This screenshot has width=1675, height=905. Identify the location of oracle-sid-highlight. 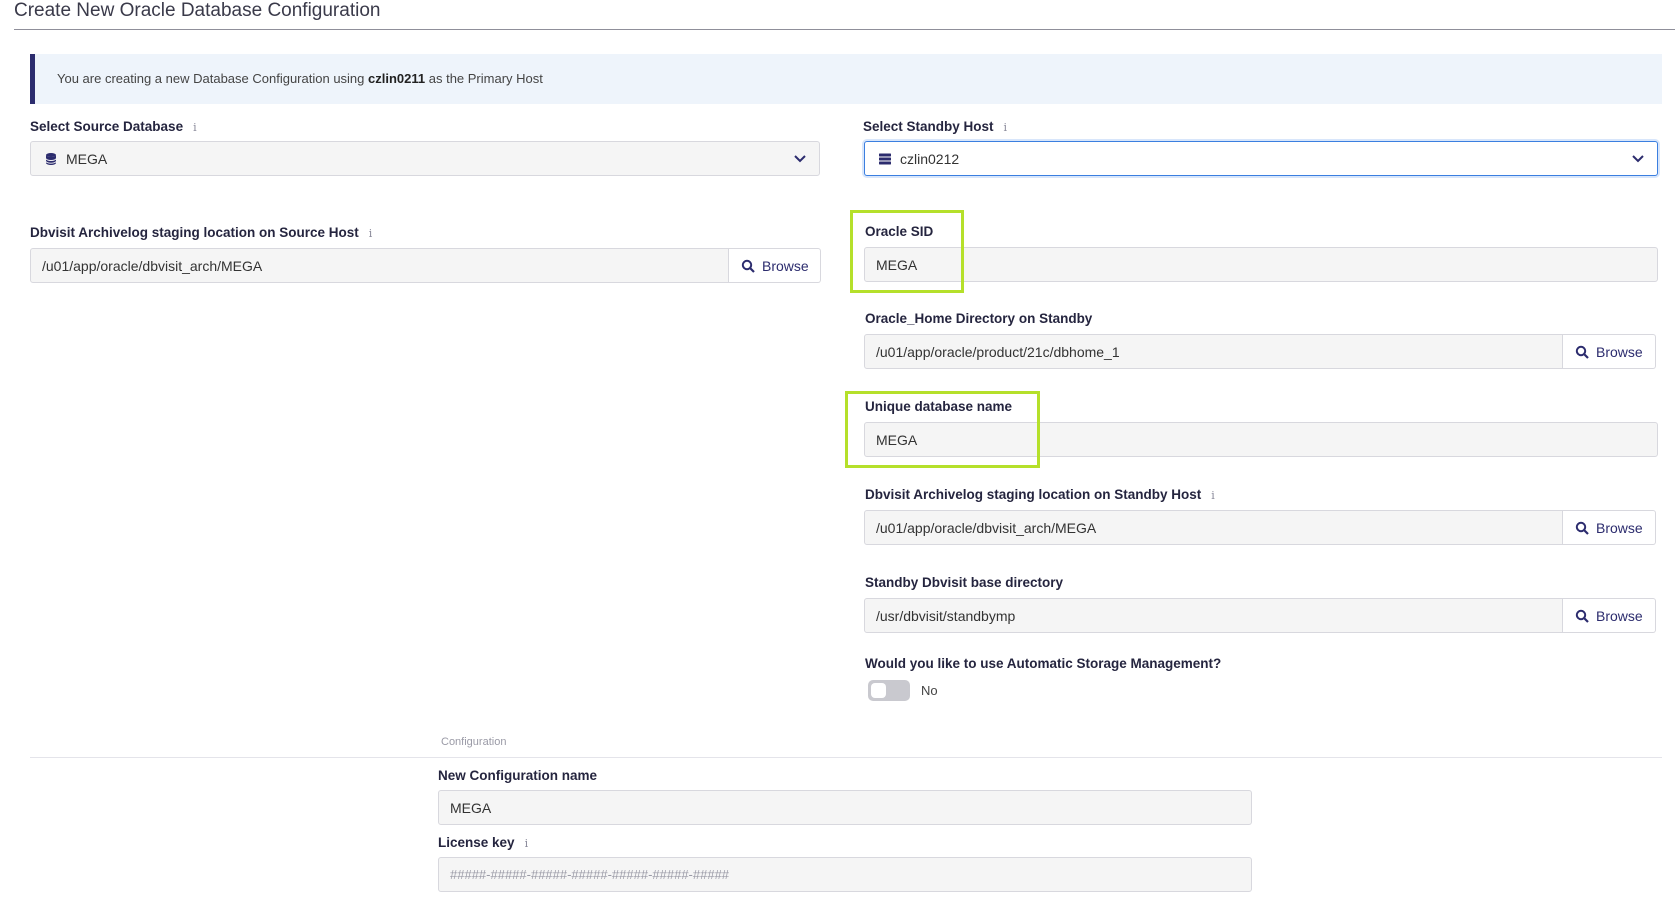
(907, 251).